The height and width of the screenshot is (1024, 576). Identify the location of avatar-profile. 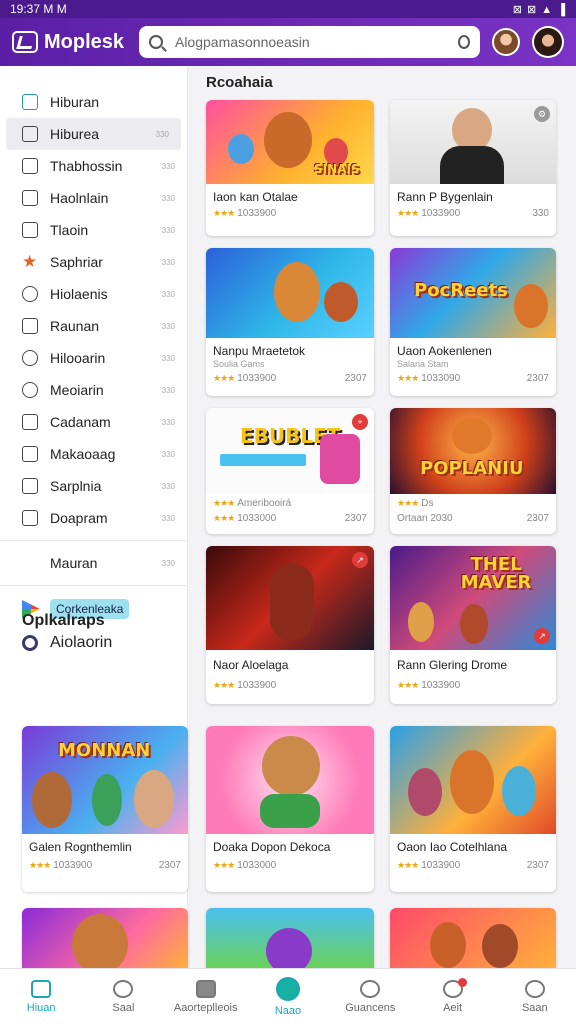
(548, 42).